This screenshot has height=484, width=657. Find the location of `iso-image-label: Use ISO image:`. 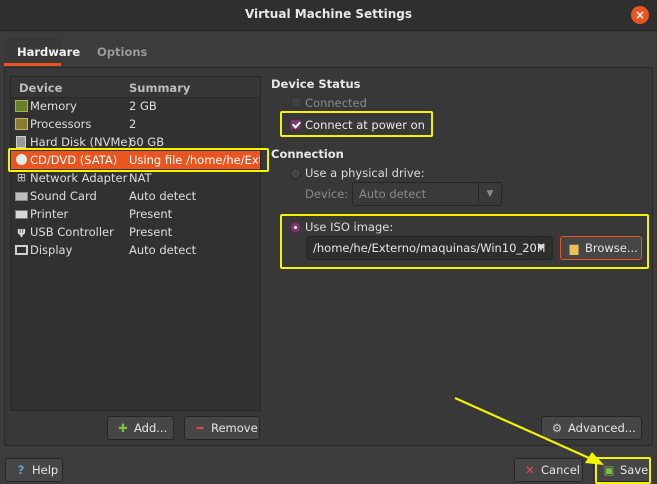

iso-image-label: Use ISO image: is located at coordinates (349, 227).